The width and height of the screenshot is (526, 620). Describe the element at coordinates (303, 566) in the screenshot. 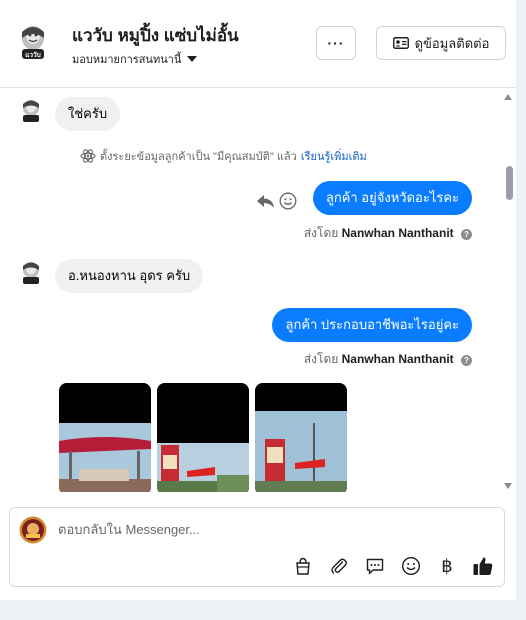

I see `shopping-bag-icon` at that location.